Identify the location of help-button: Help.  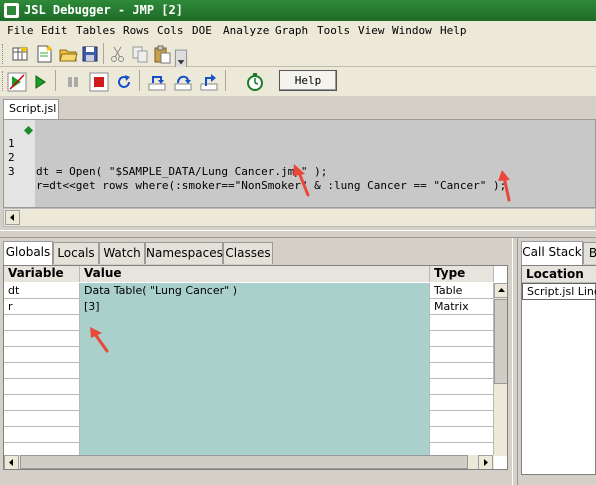
(308, 80).